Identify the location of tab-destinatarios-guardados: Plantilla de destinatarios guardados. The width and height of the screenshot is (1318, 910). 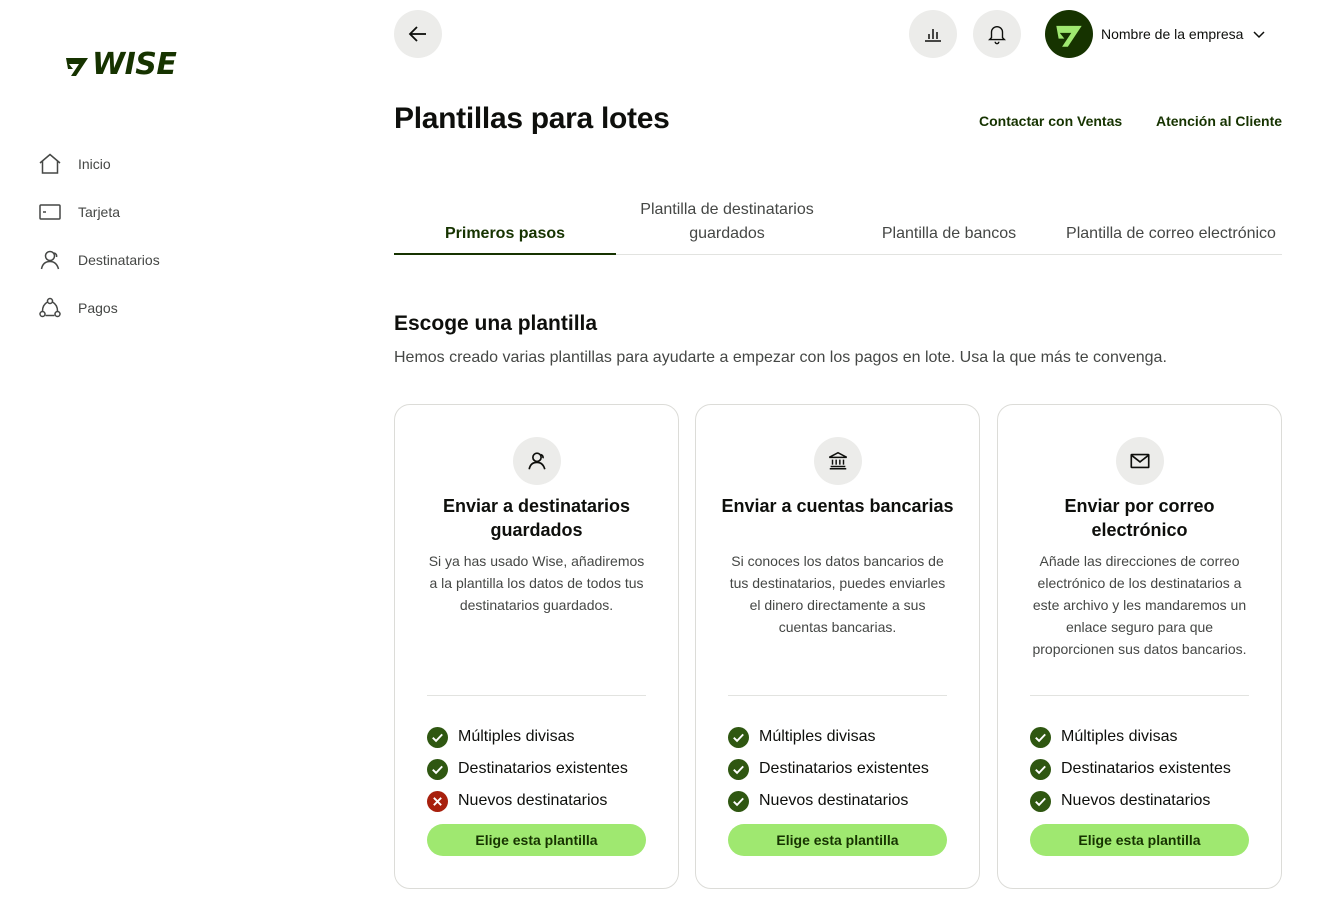
(727, 226).